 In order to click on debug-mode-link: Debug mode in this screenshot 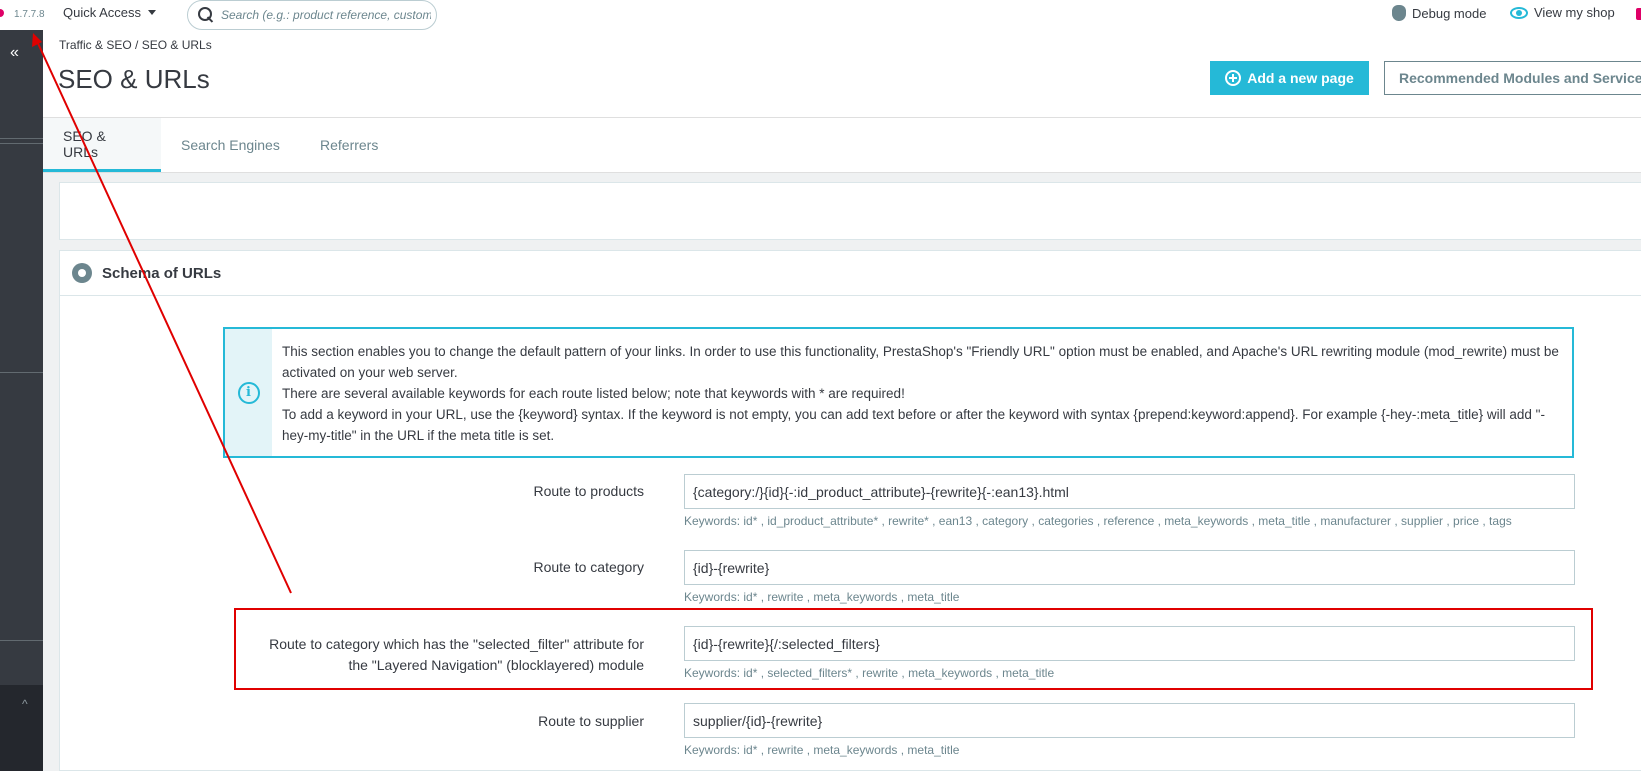, I will do `click(1439, 13)`.